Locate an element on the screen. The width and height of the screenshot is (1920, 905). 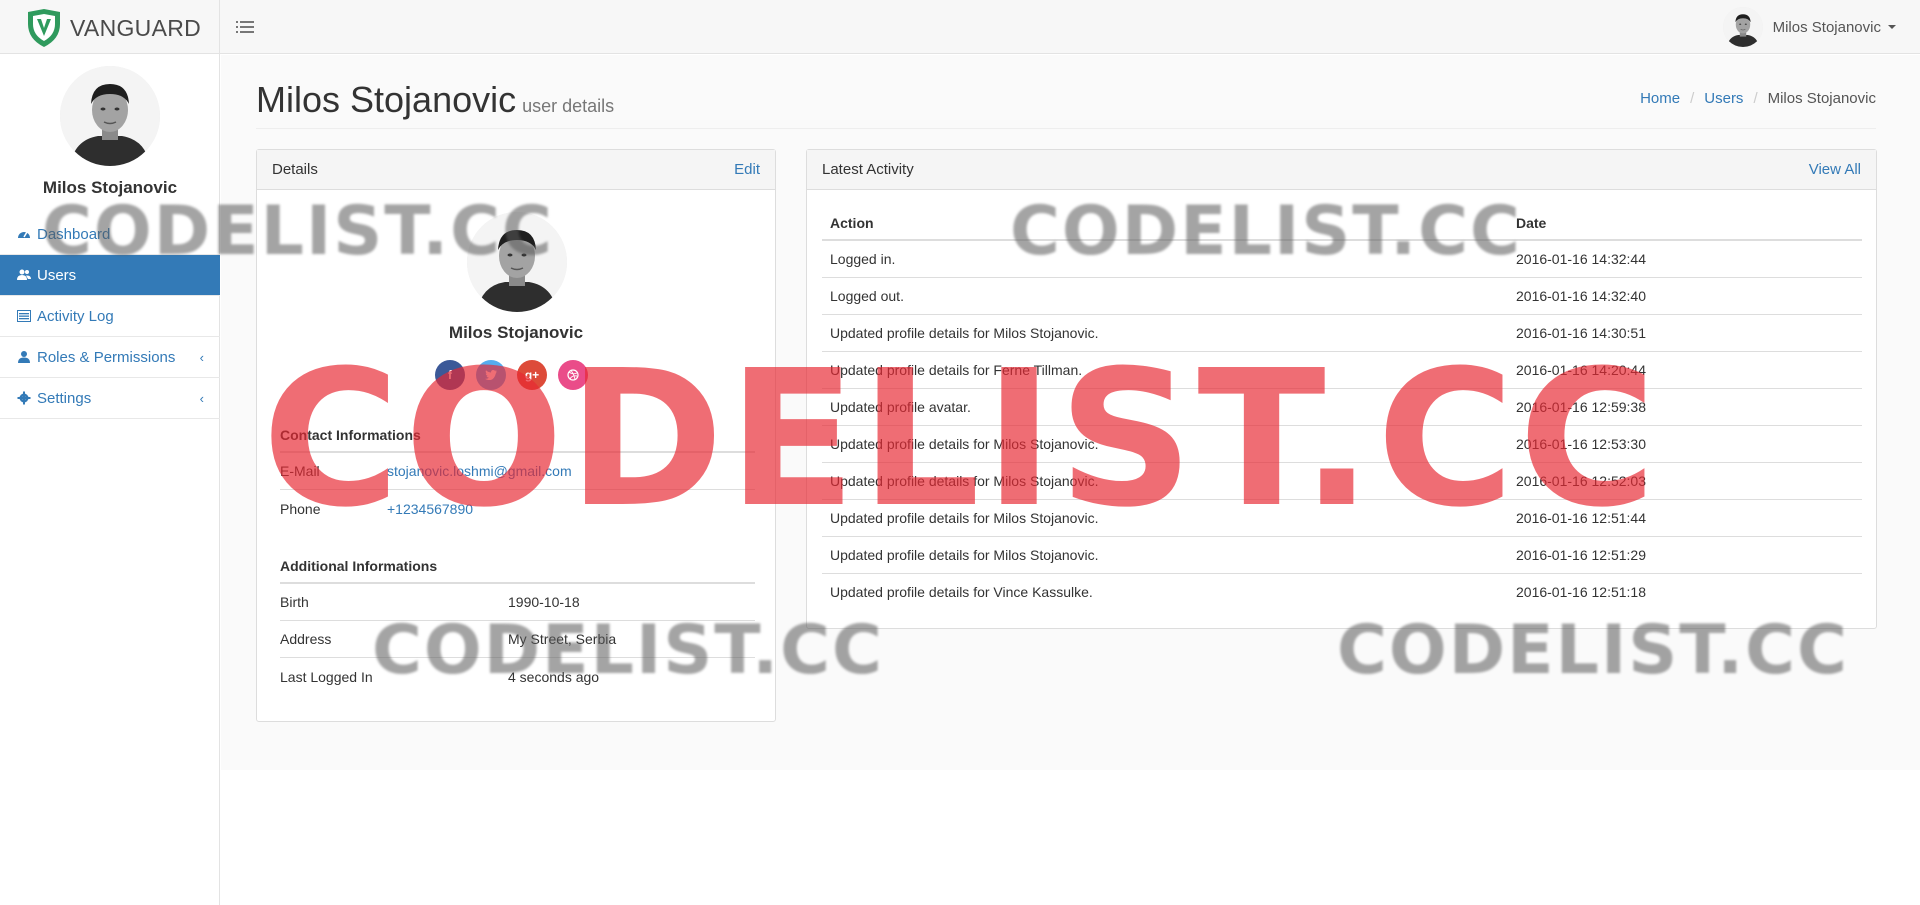
contact-email-row: E-Mail stojanovic.loshmi@gmail.com is located at coordinates (517, 471).